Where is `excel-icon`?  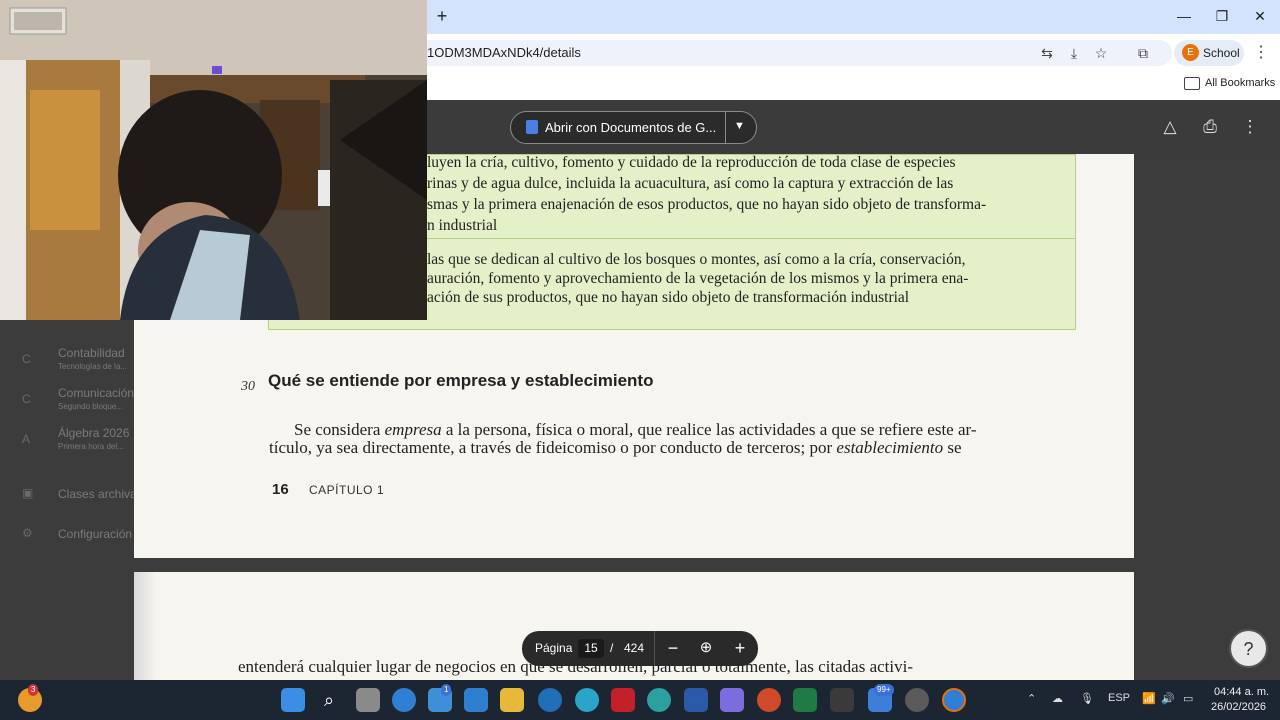 excel-icon is located at coordinates (805, 700).